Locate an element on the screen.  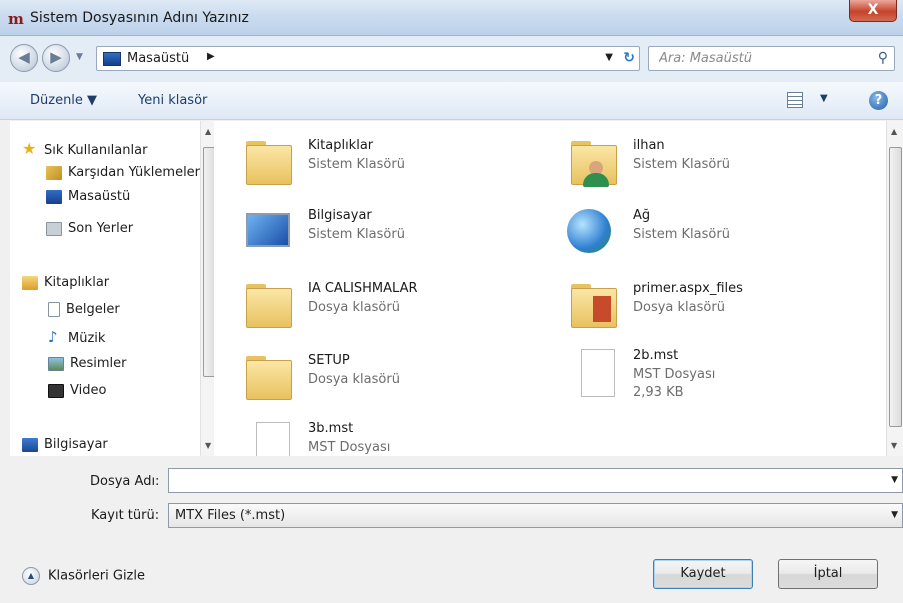
view-dropdown-icon: ▼ is located at coordinates (824, 98).